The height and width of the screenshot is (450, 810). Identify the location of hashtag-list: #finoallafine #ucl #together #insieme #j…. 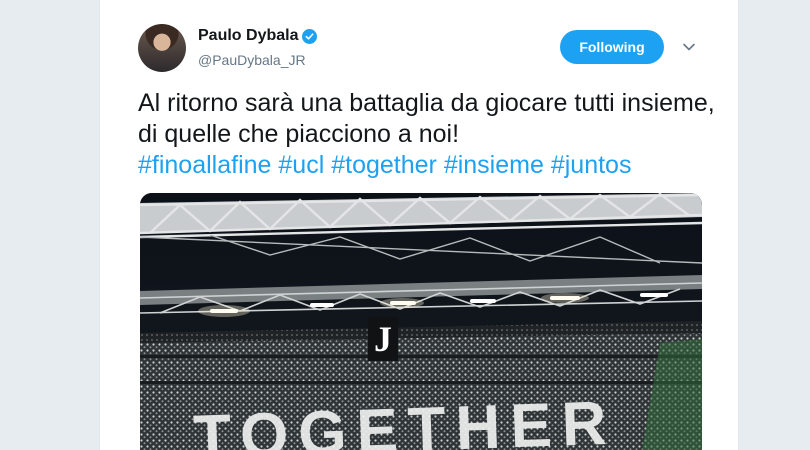
(384, 165).